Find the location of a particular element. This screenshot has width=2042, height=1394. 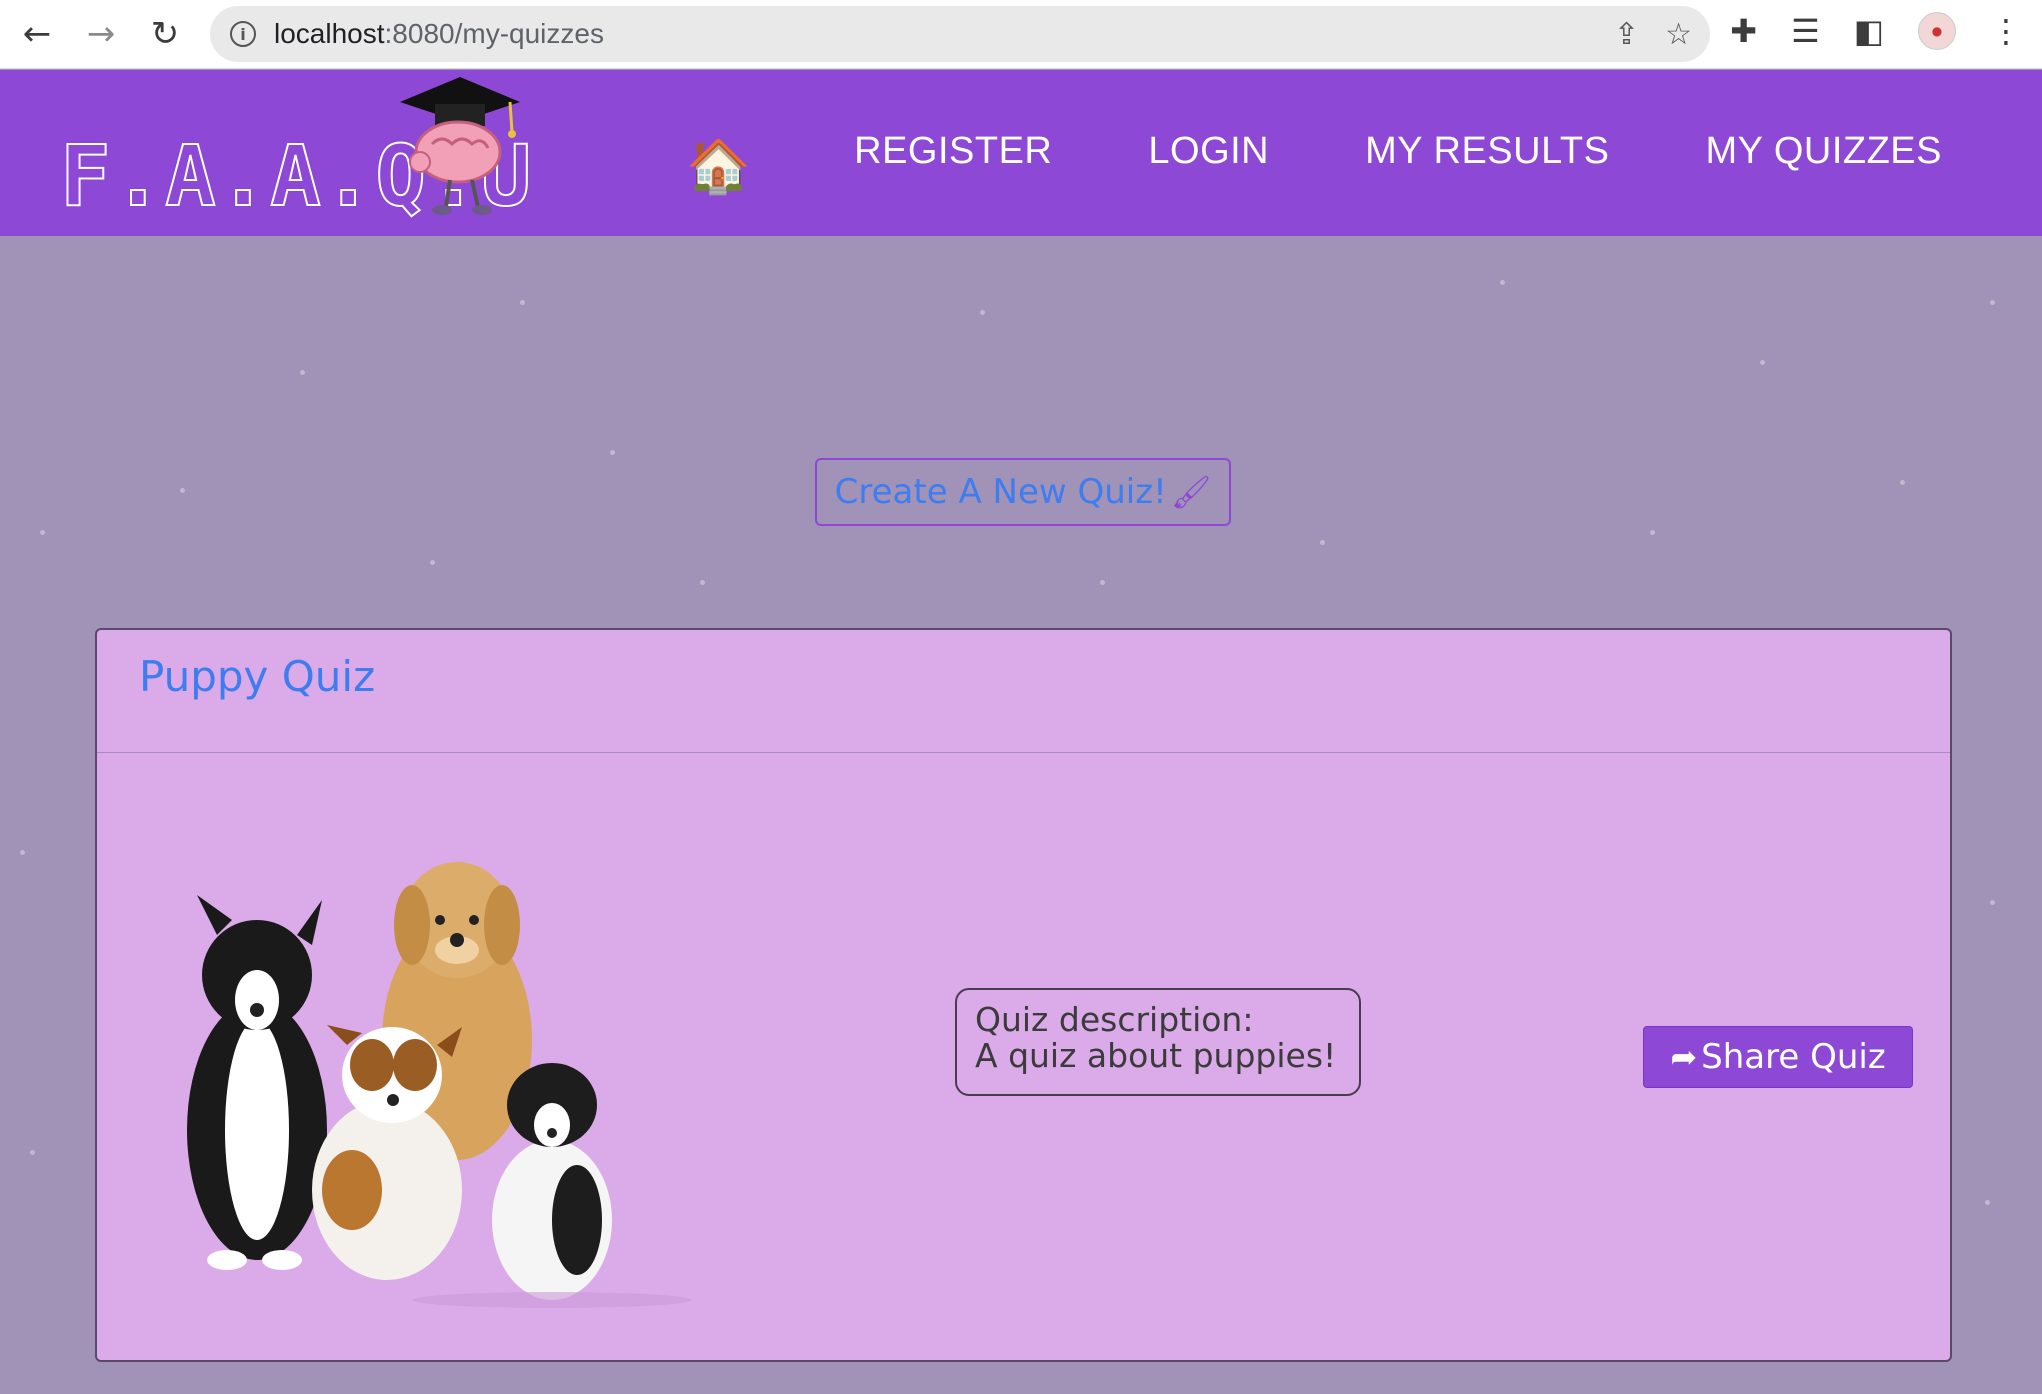

profile-avatar-icon: ● is located at coordinates (1937, 31).